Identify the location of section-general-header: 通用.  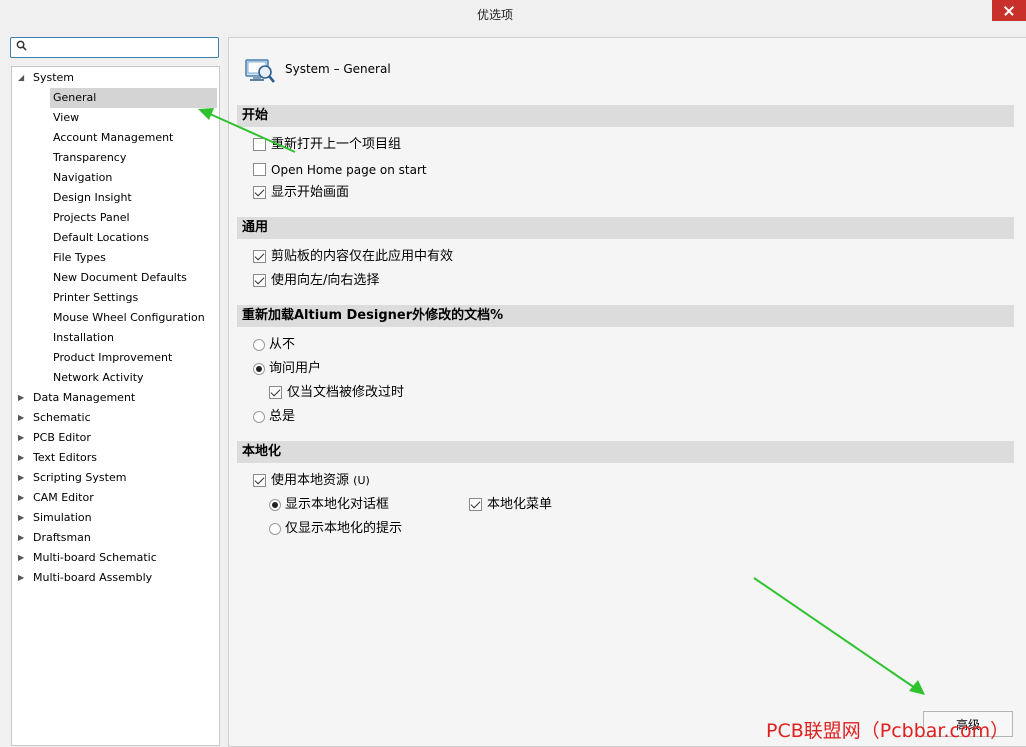
(625, 228).